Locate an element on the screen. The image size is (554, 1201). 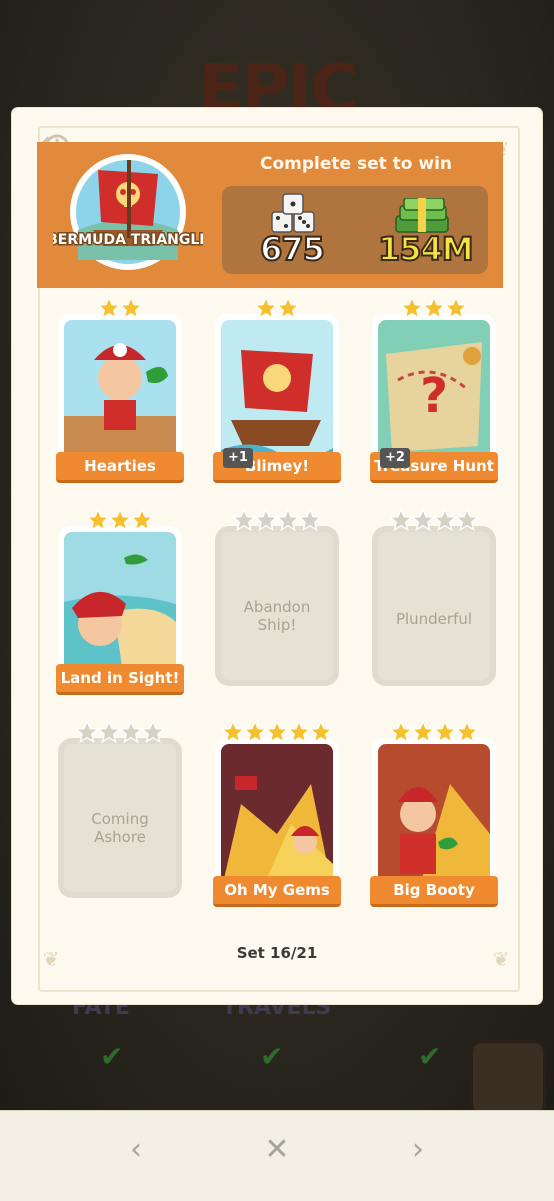
sticker-card: Blimey! +1 is located at coordinates (277, 389).